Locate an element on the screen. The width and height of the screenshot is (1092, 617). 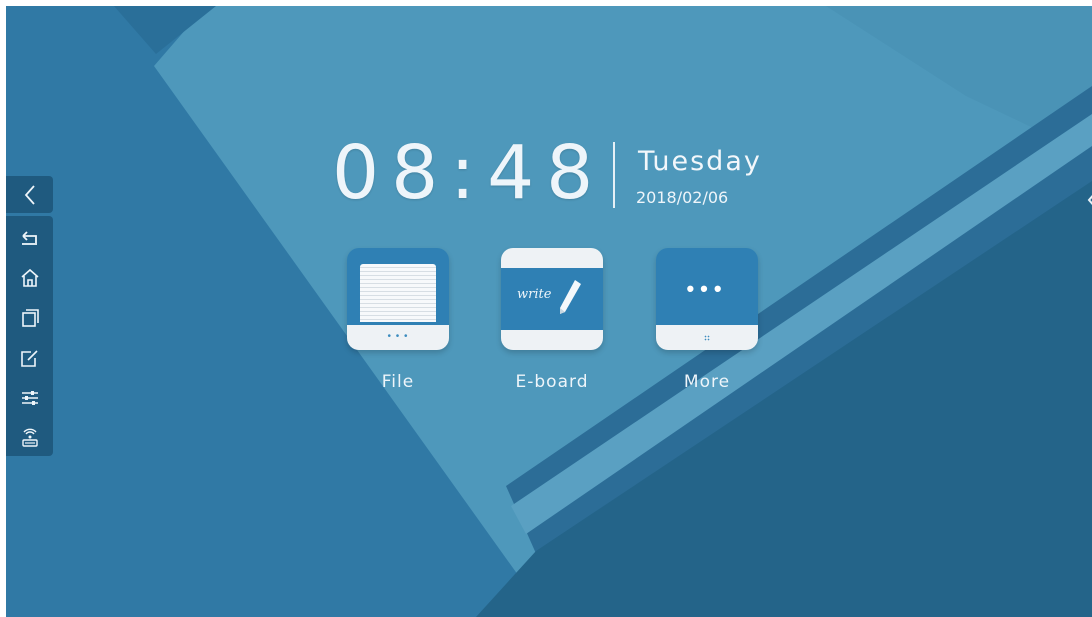
sidebar-item-multitask is located at coordinates (29, 317).